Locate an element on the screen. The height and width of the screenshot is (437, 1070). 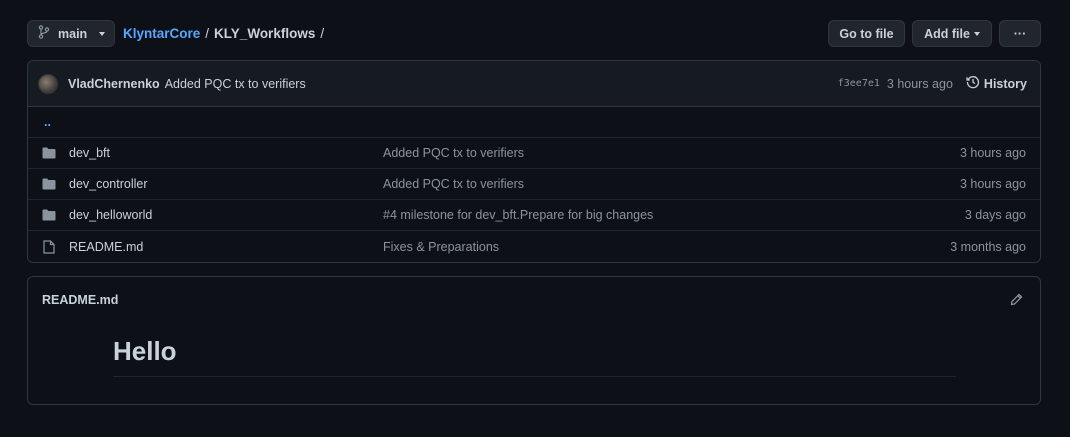
file-name-link: dev_helloworld is located at coordinates (226, 215).